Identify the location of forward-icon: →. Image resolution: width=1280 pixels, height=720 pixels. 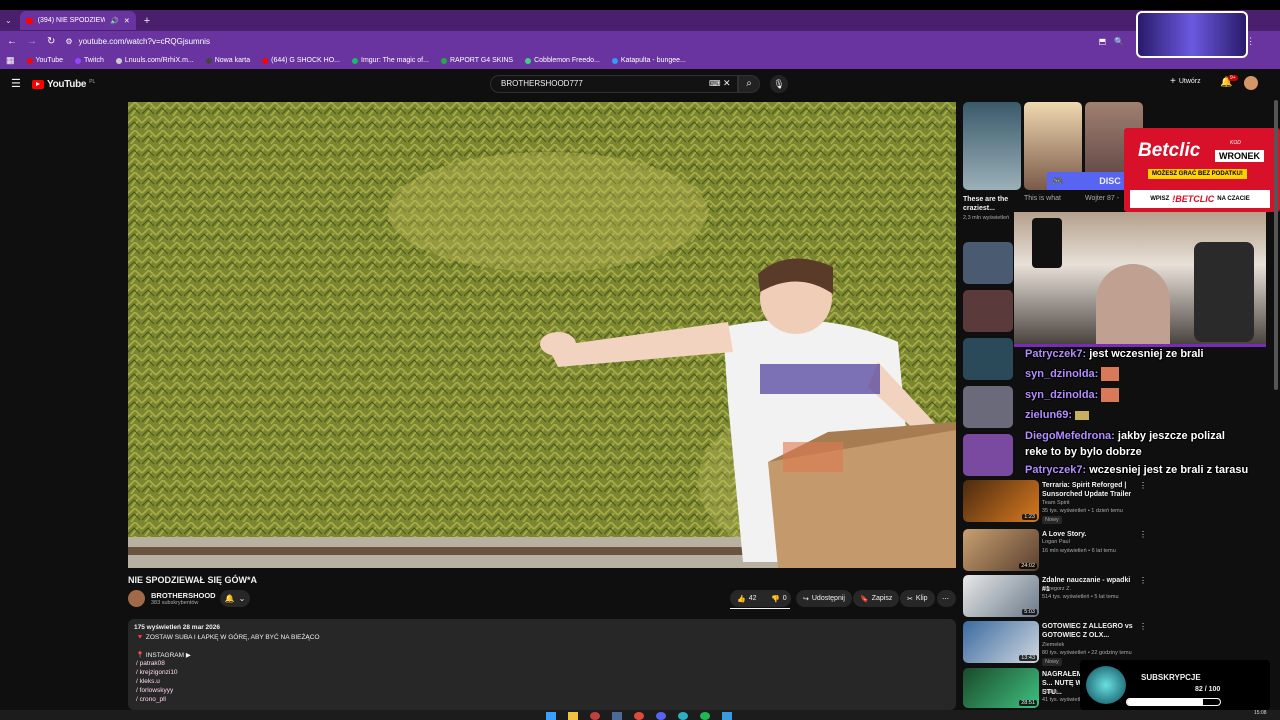
(32, 41).